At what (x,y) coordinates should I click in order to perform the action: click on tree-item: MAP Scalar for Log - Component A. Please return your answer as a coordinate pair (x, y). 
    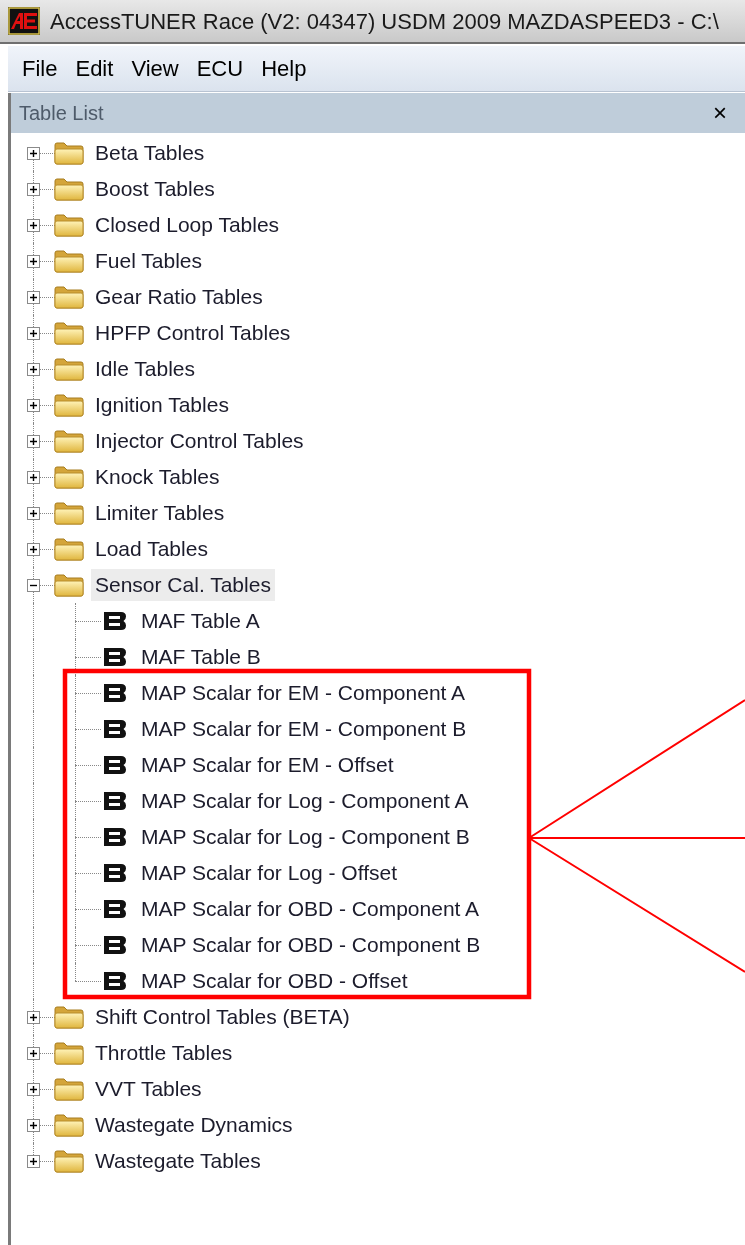
    Looking at the image, I should click on (305, 801).